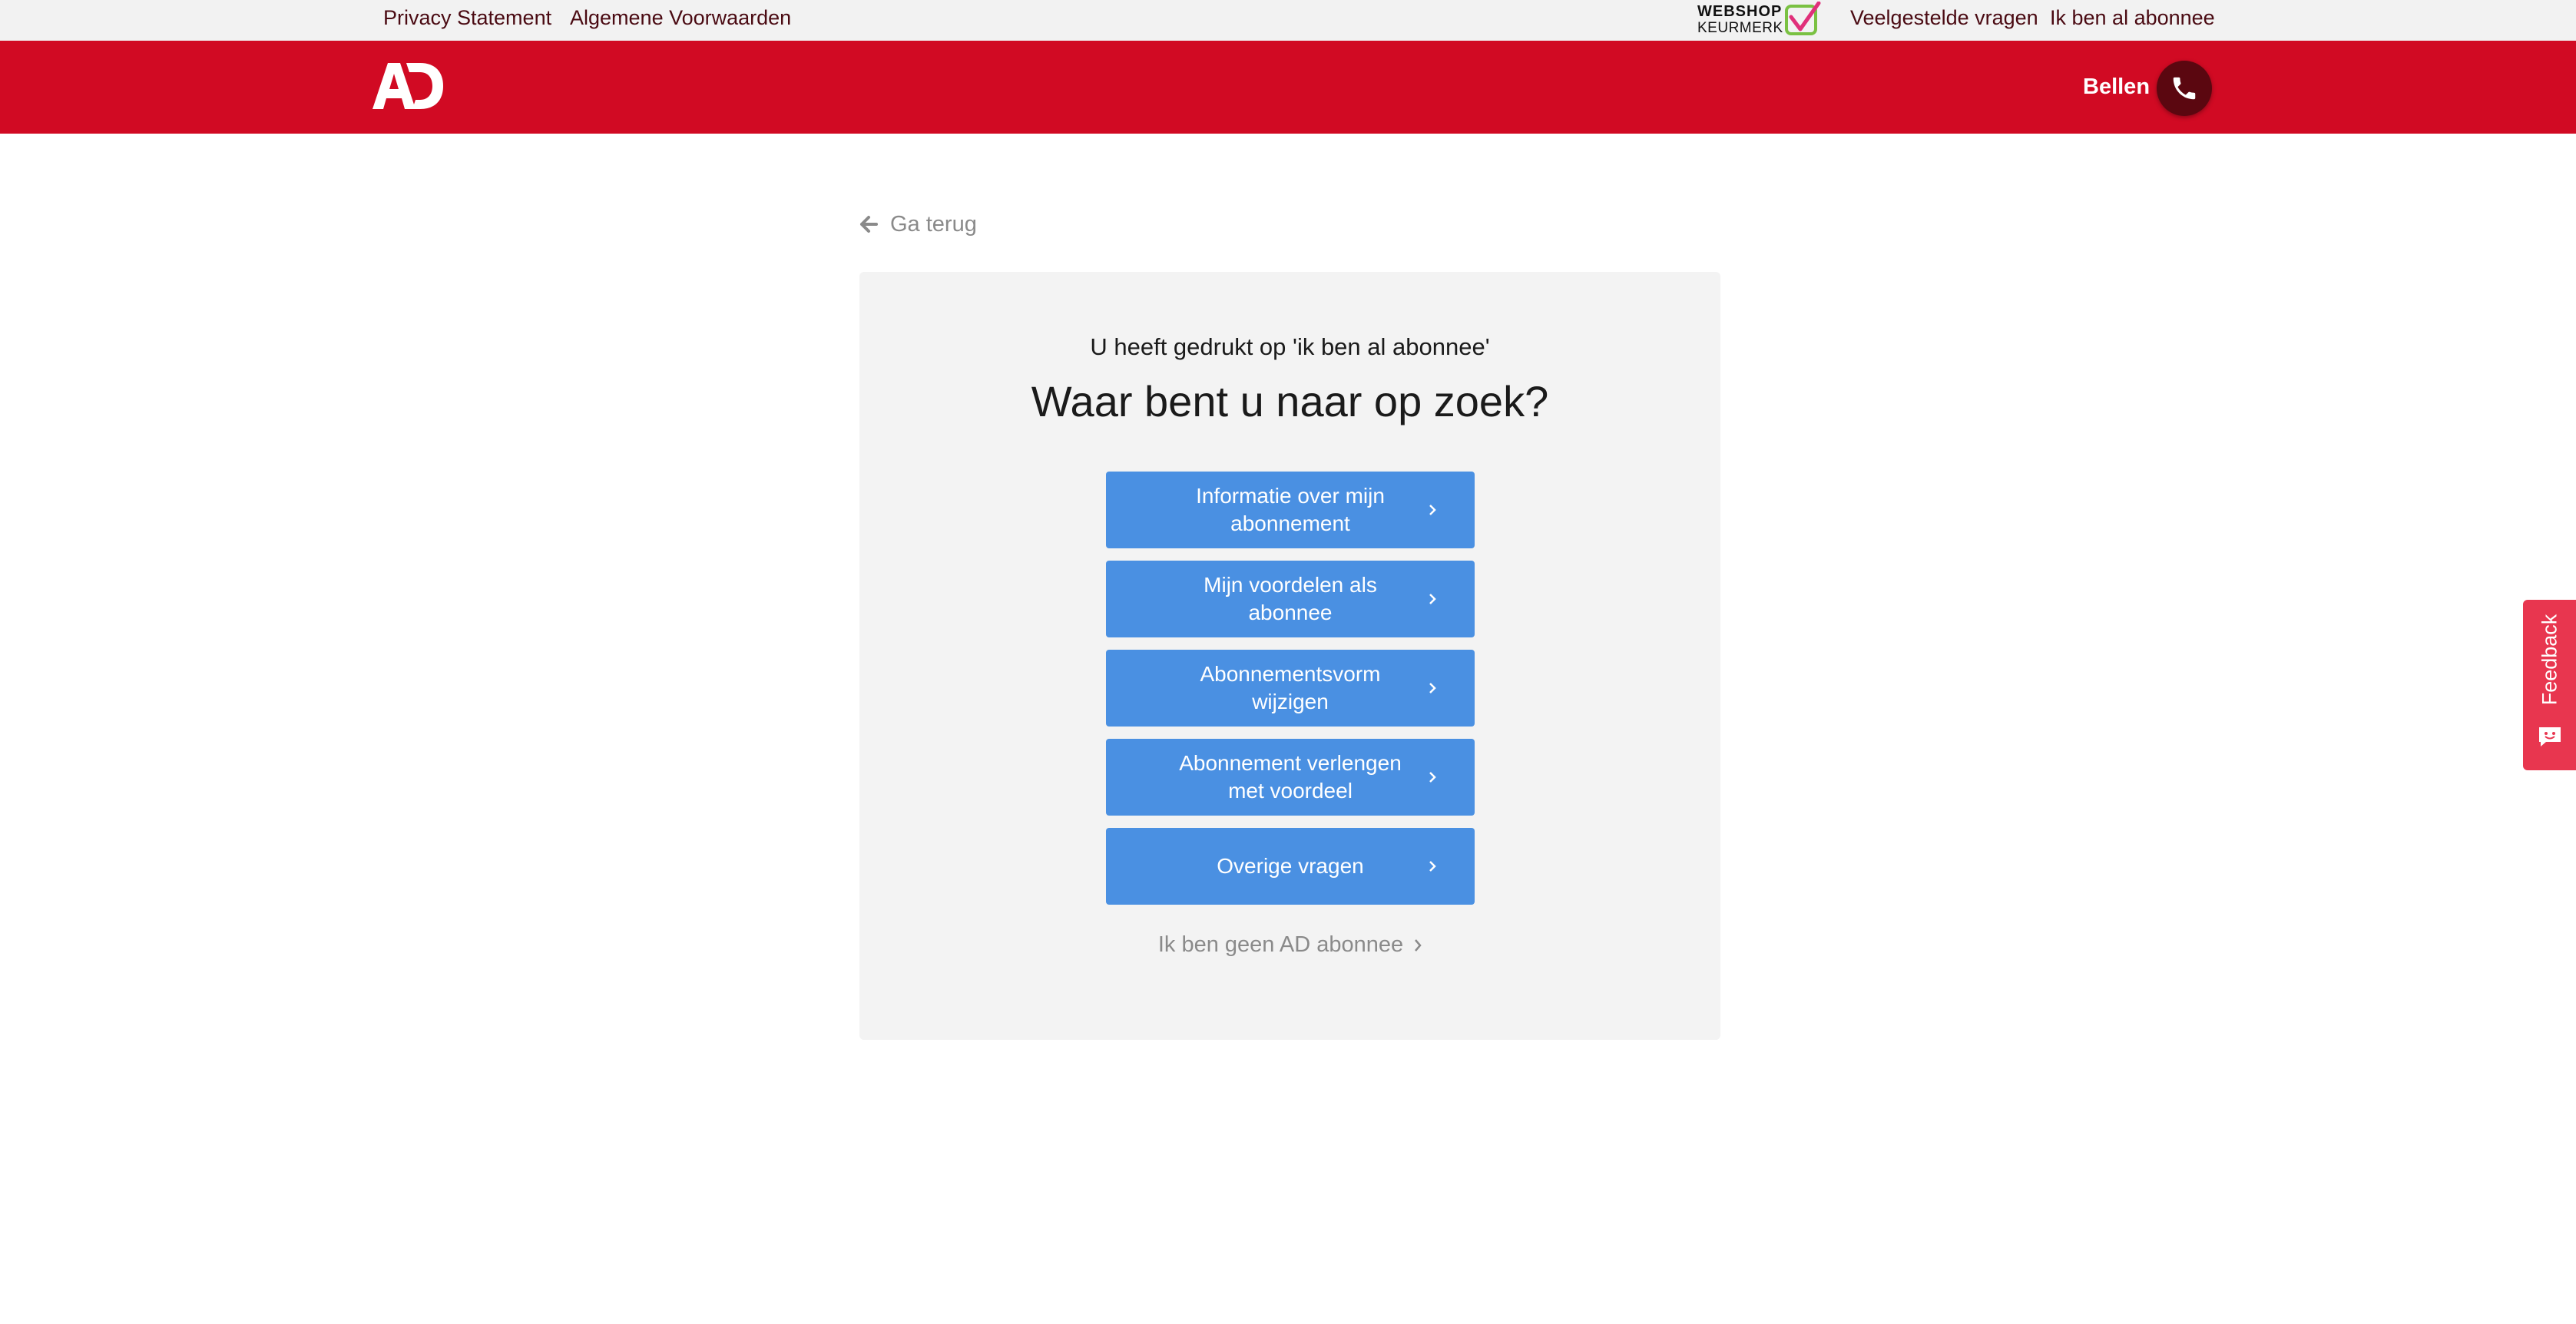 Image resolution: width=2576 pixels, height=1324 pixels. I want to click on terms-link: Algemene Voorwaarden, so click(681, 18).